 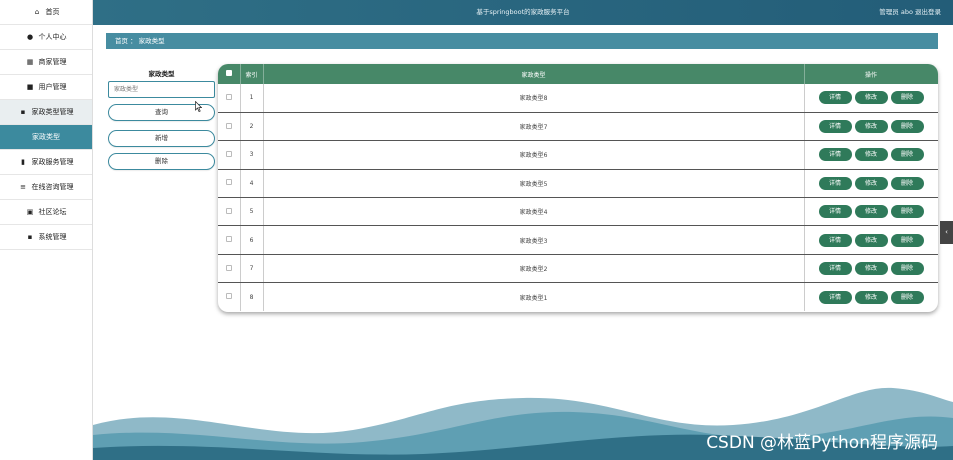 I want to click on table-row: 3 家政类型6 详情 修改 删除, so click(x=578, y=155).